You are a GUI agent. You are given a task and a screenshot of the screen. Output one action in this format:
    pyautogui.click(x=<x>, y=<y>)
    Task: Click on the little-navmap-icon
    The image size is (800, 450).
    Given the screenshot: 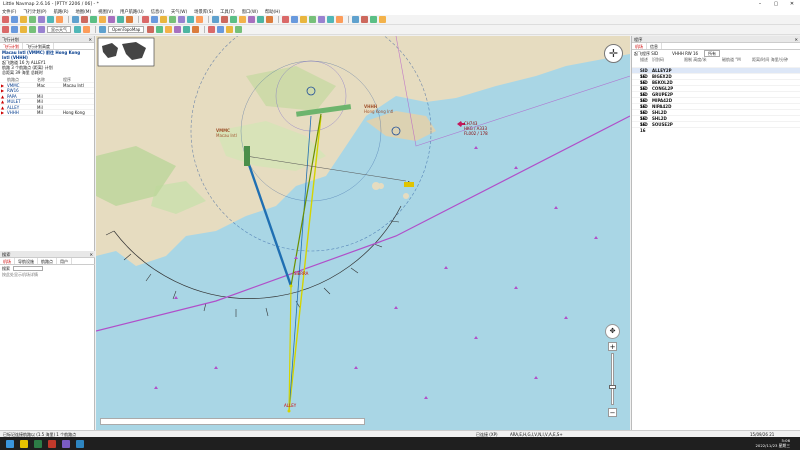 What is the action you would take?
    pyautogui.click(x=80, y=443)
    